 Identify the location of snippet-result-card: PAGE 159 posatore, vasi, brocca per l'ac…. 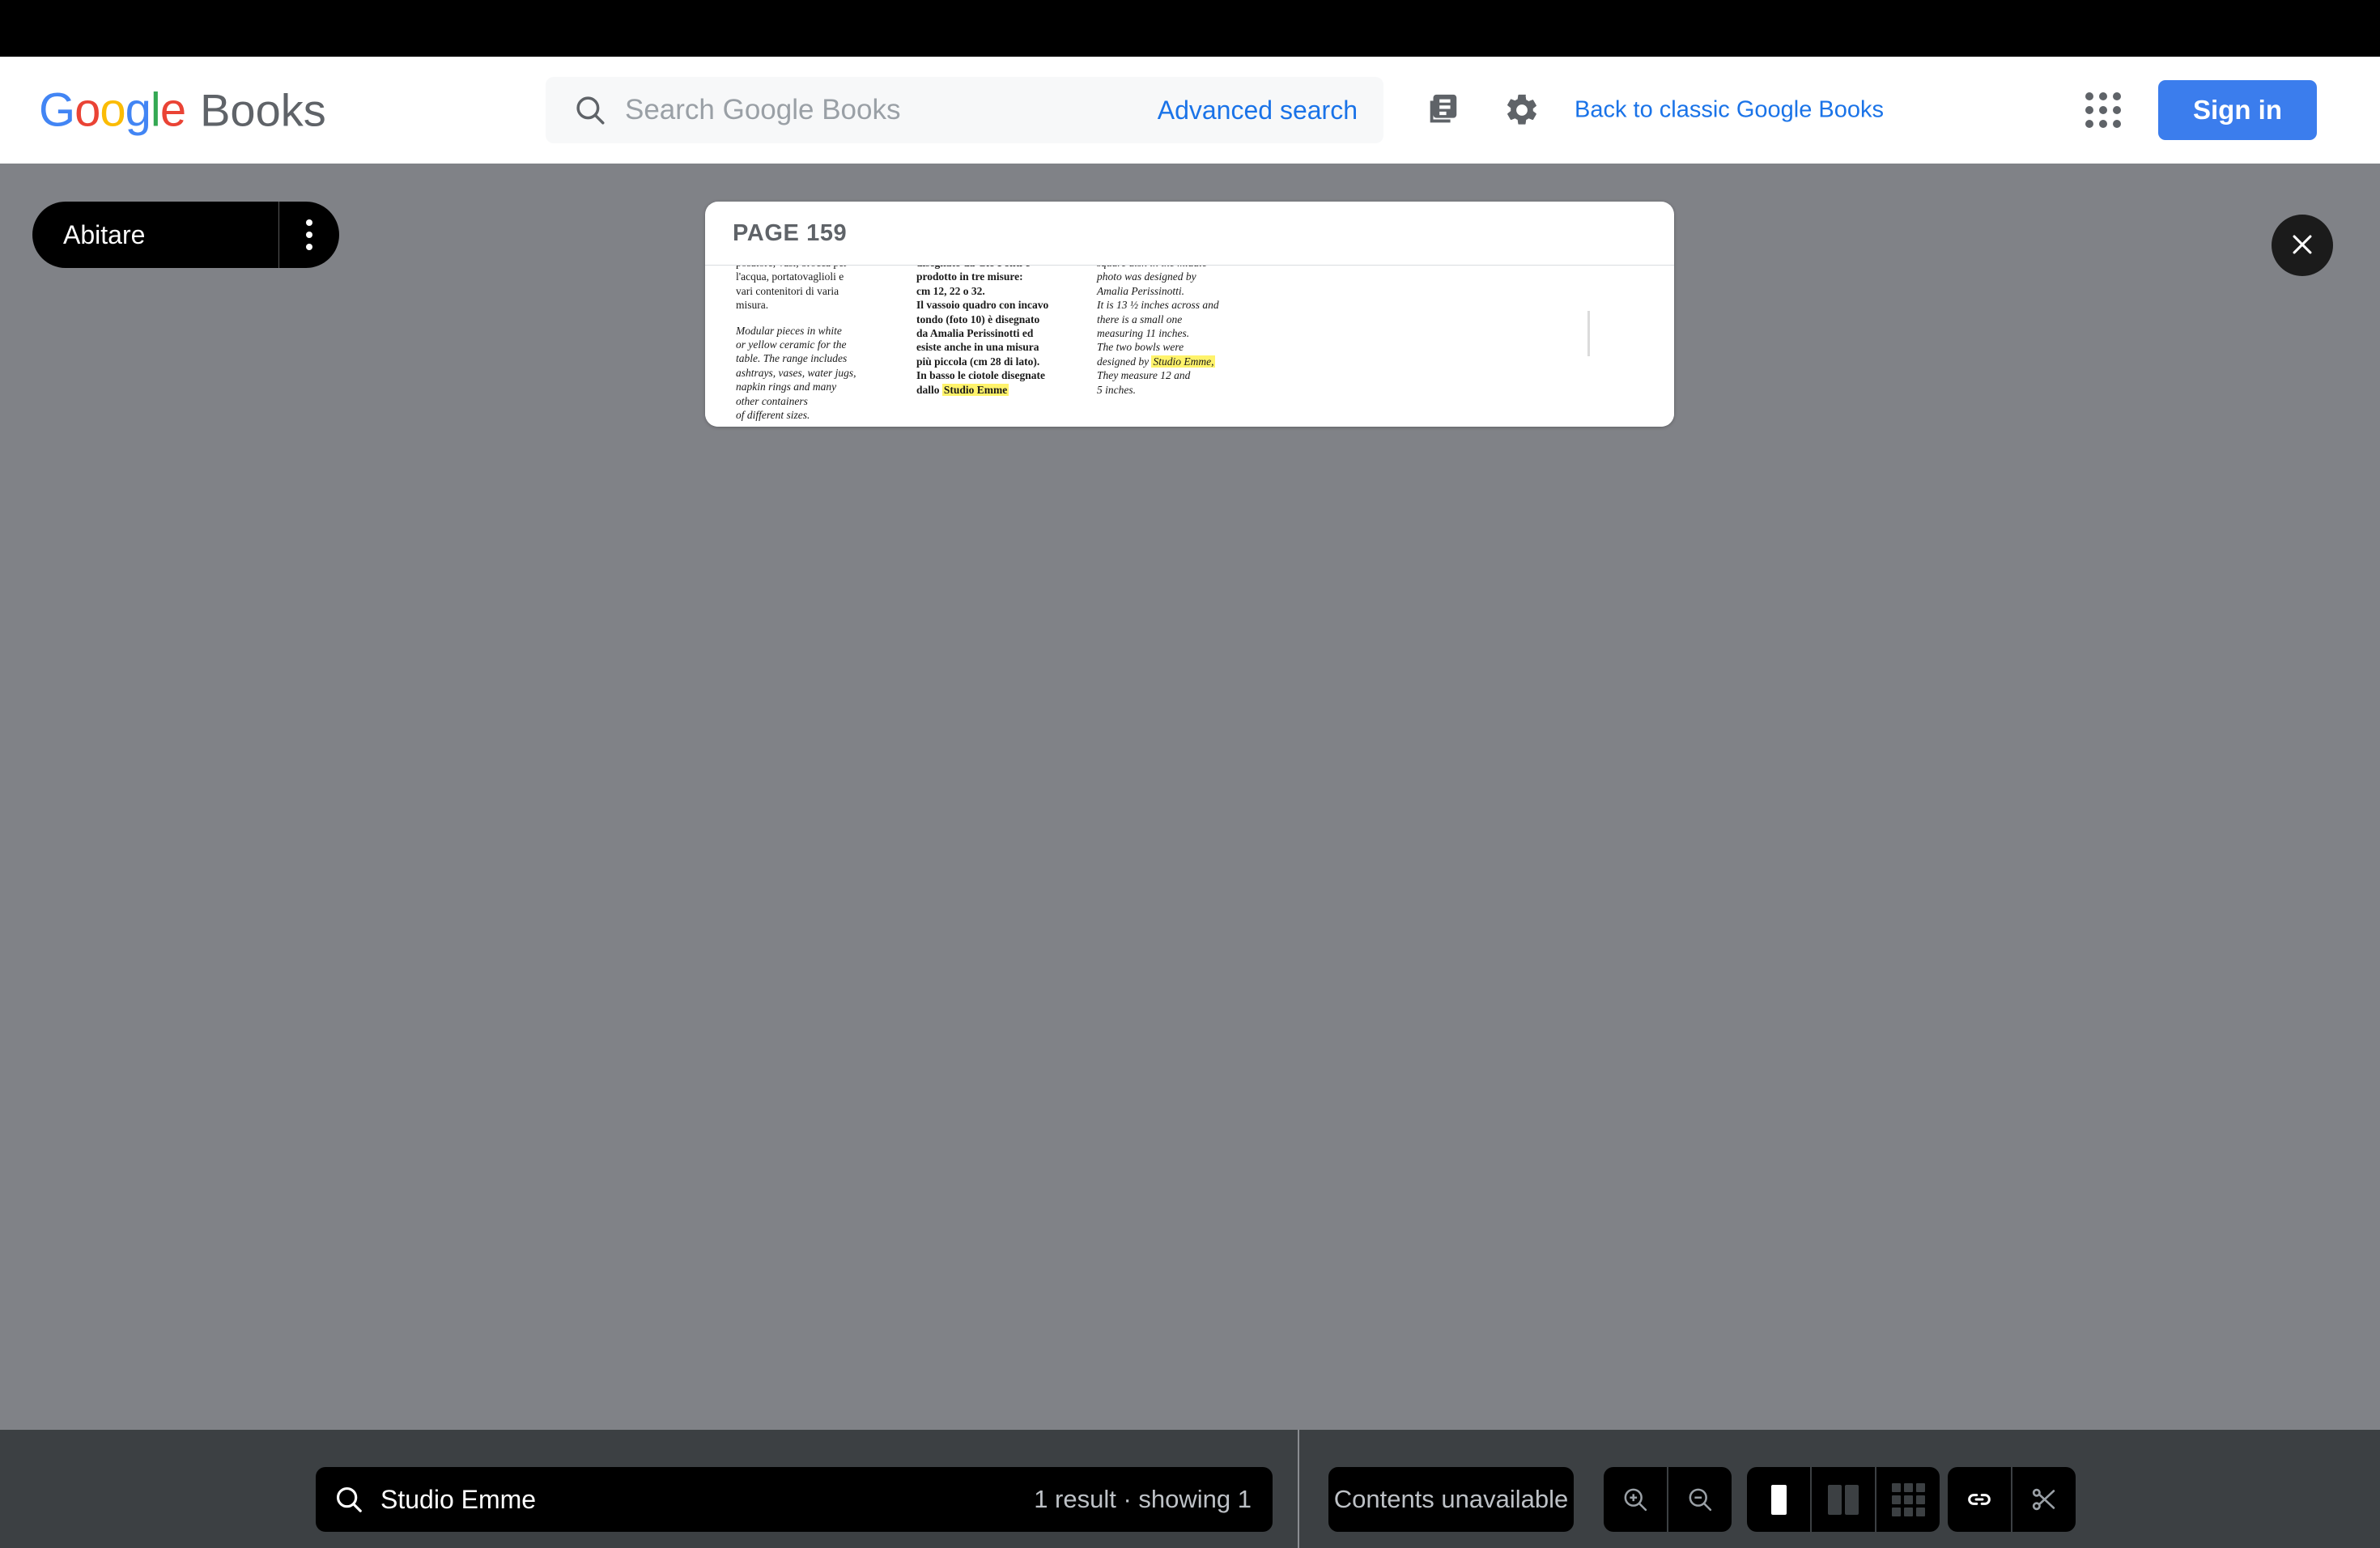
(1189, 314).